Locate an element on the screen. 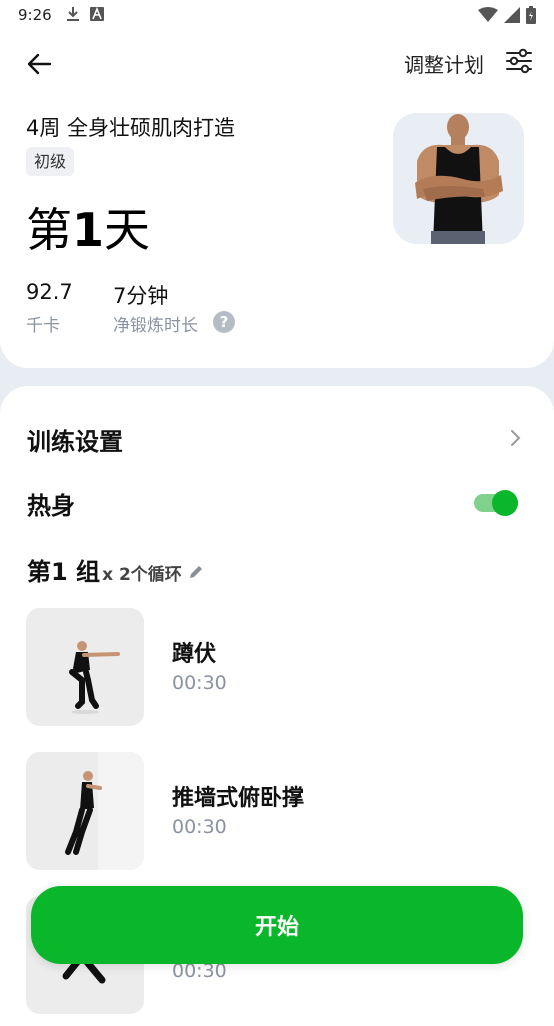 The width and height of the screenshot is (554, 1026). level-badge: 初级 is located at coordinates (50, 161).